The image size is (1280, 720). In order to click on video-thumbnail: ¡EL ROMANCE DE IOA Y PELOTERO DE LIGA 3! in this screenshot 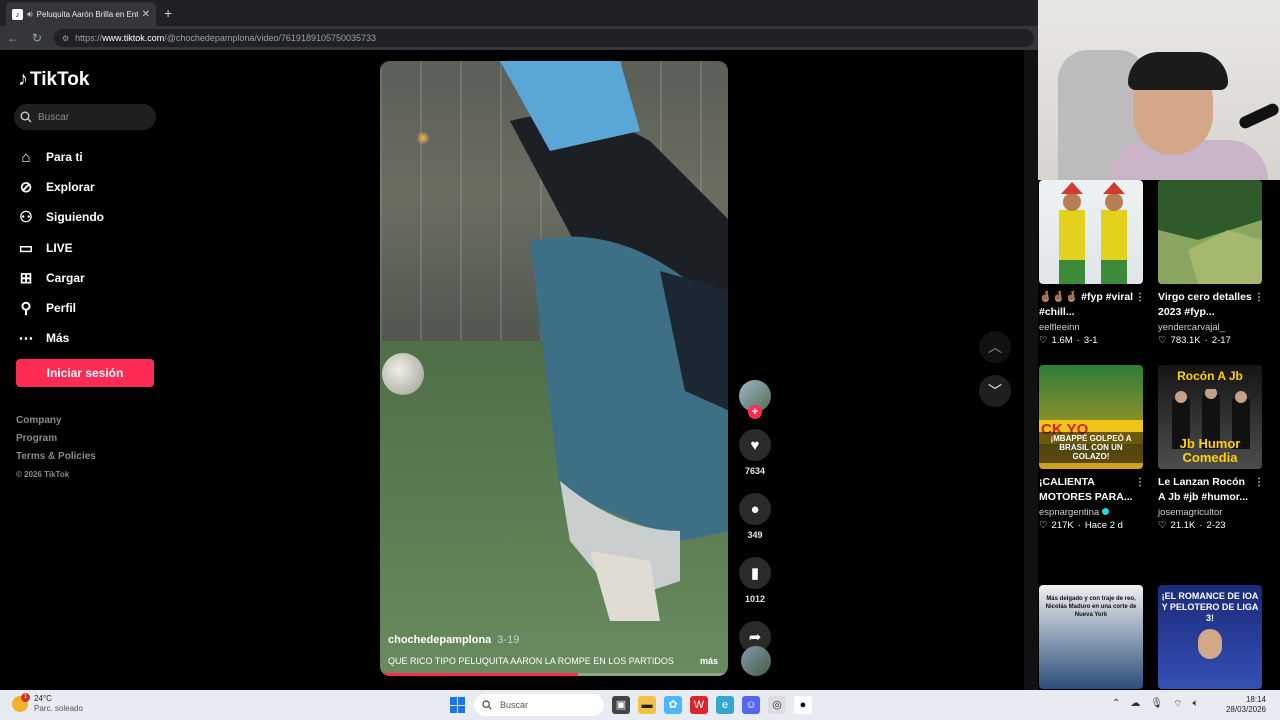, I will do `click(1210, 637)`.